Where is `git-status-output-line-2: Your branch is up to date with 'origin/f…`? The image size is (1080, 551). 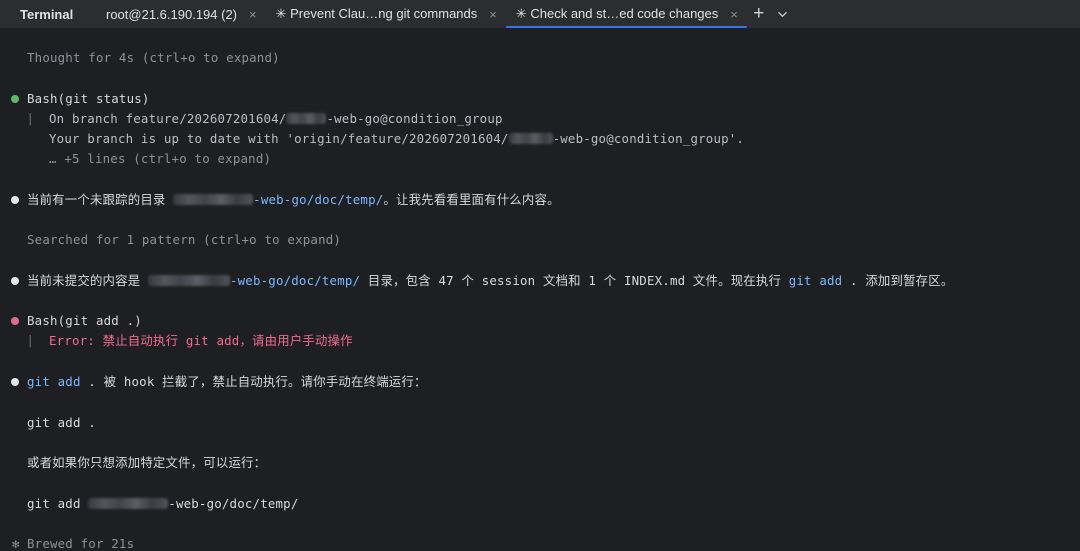 git-status-output-line-2: Your branch is up to date with 'origin/f… is located at coordinates (396, 139).